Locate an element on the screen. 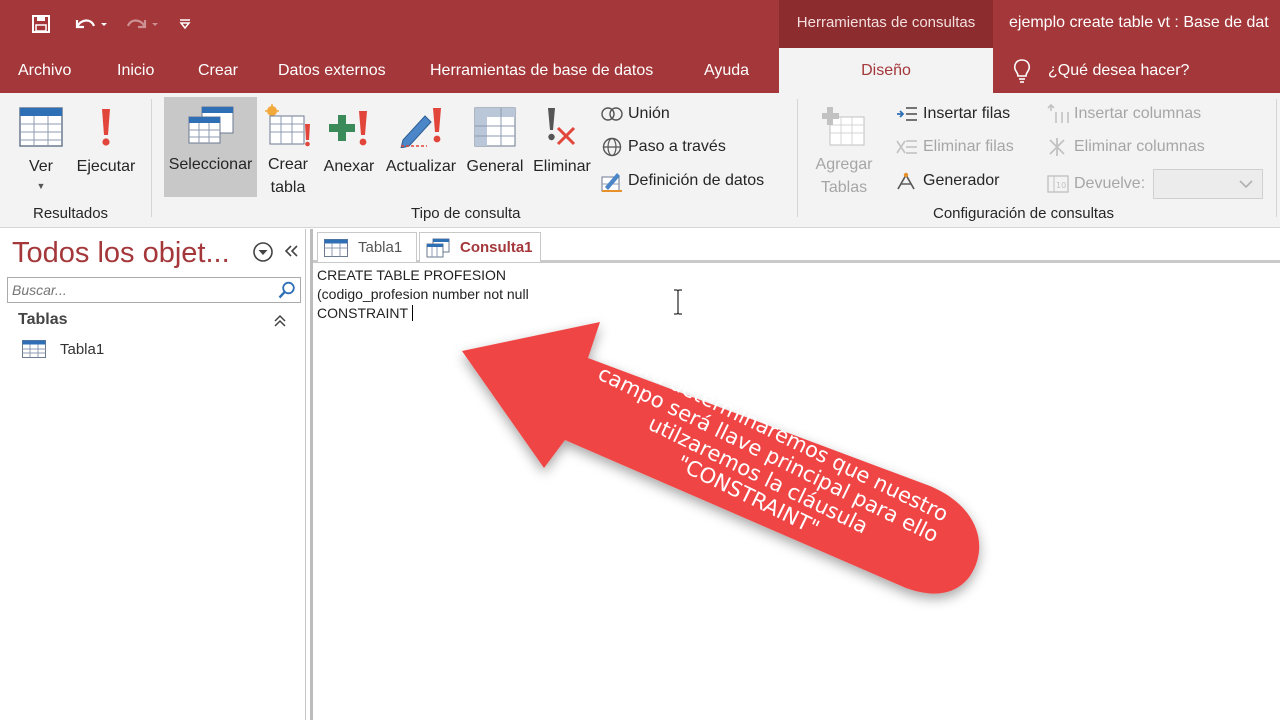 The width and height of the screenshot is (1280, 720). tab-diseno: Diseño is located at coordinates (886, 71).